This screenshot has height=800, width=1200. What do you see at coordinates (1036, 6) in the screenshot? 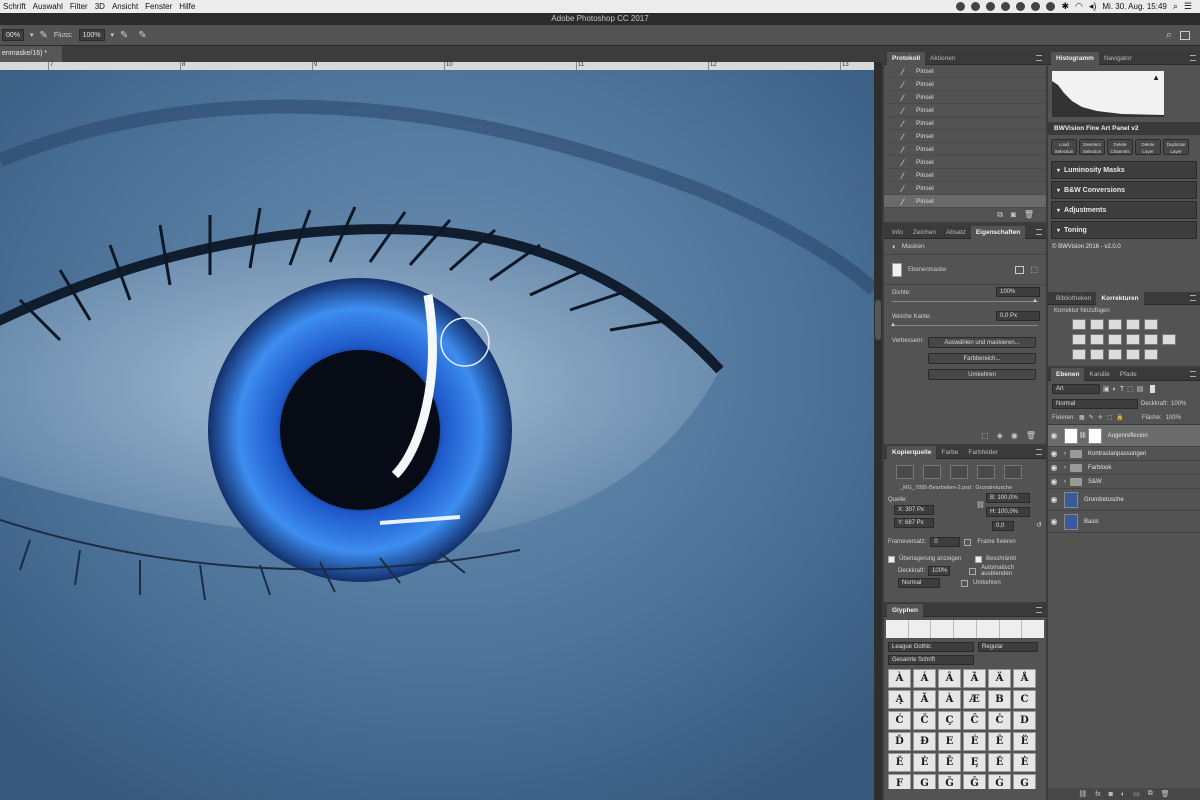
I see `sync-icon` at bounding box center [1036, 6].